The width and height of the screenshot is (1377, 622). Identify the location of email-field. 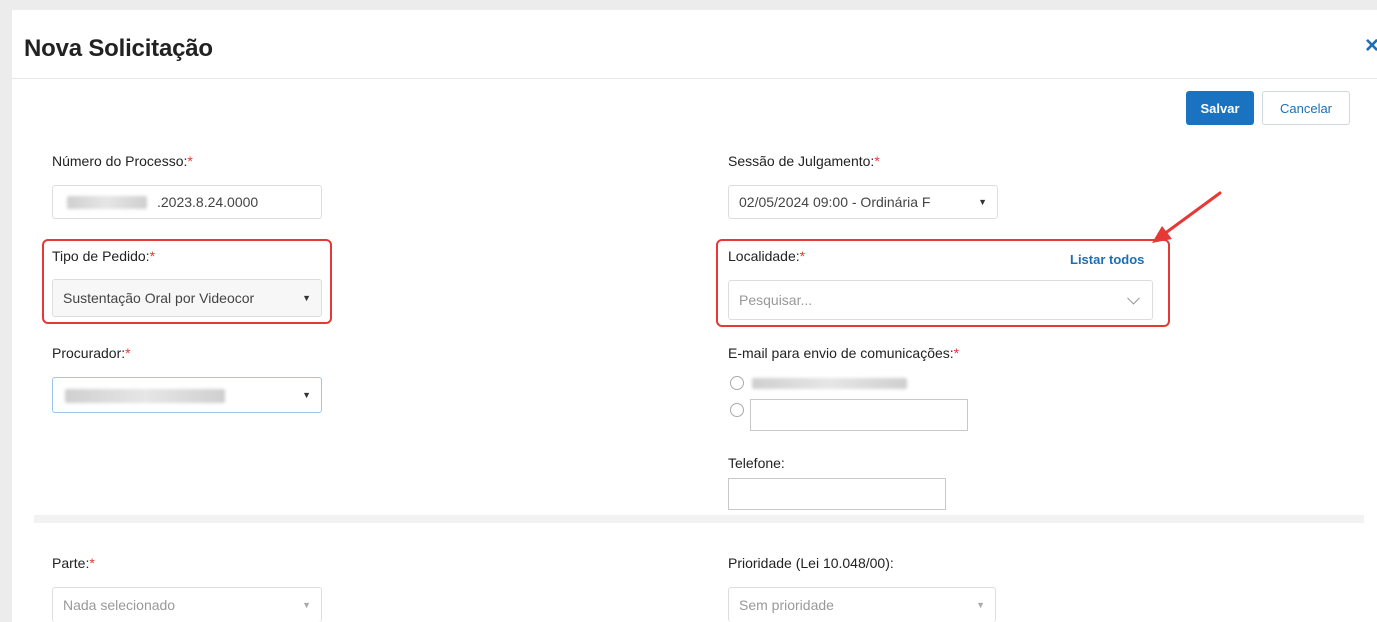
(859, 415).